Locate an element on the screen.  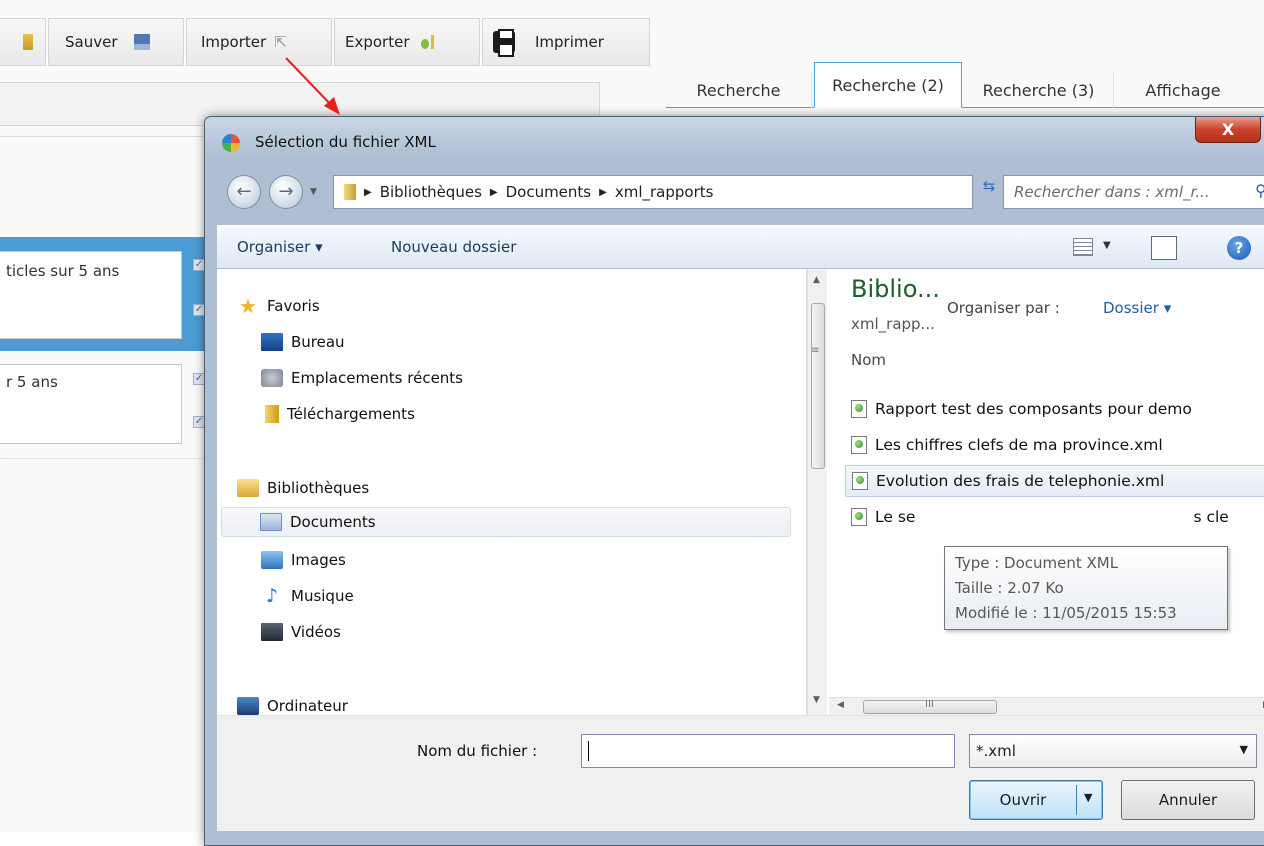
recent-places-icon is located at coordinates (272, 378).